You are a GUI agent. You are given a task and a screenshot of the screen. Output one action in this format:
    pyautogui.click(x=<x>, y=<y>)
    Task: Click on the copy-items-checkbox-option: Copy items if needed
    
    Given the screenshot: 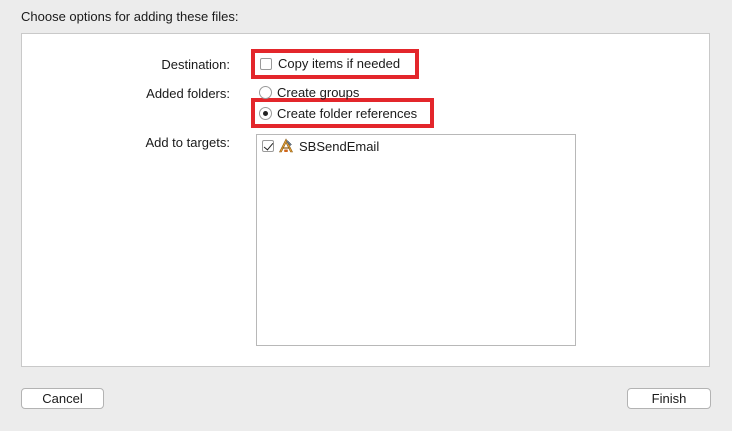 What is the action you would take?
    pyautogui.click(x=330, y=63)
    